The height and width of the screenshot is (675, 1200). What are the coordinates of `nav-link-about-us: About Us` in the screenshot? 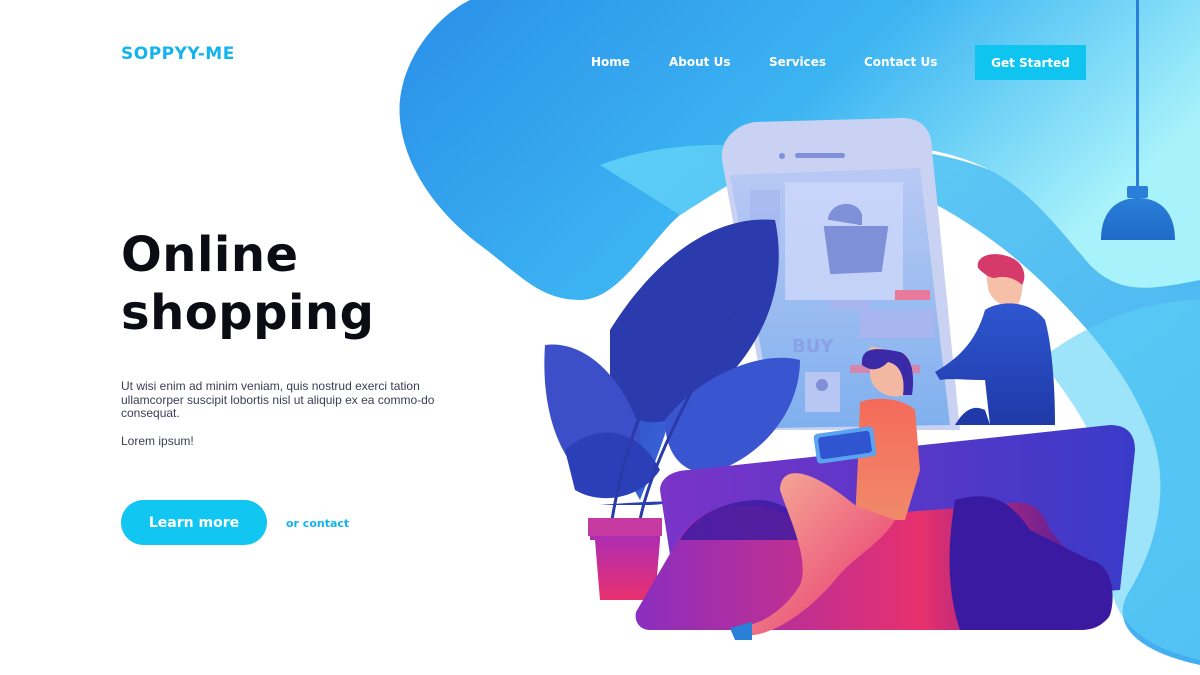 It's located at (699, 62).